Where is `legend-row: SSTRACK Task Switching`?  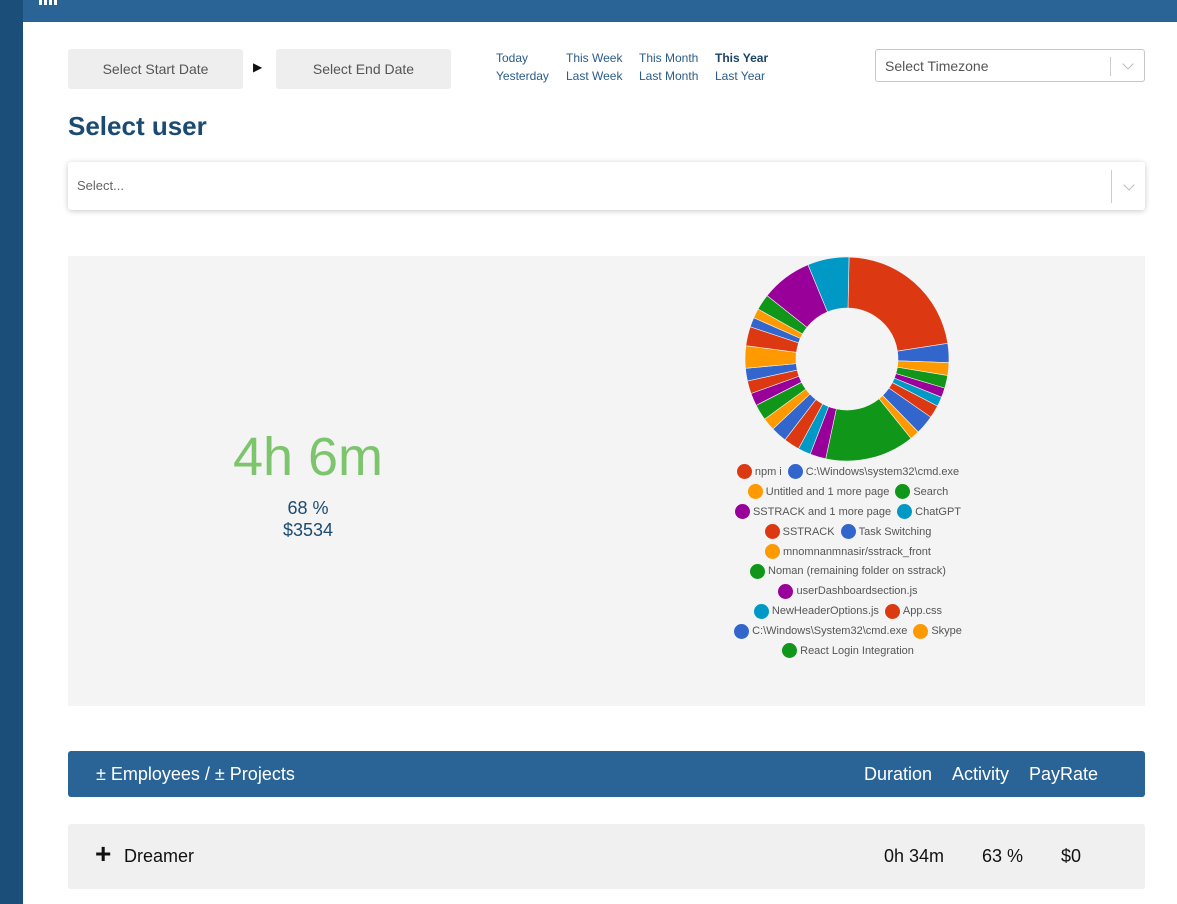
legend-row: SSTRACK Task Switching is located at coordinates (848, 532).